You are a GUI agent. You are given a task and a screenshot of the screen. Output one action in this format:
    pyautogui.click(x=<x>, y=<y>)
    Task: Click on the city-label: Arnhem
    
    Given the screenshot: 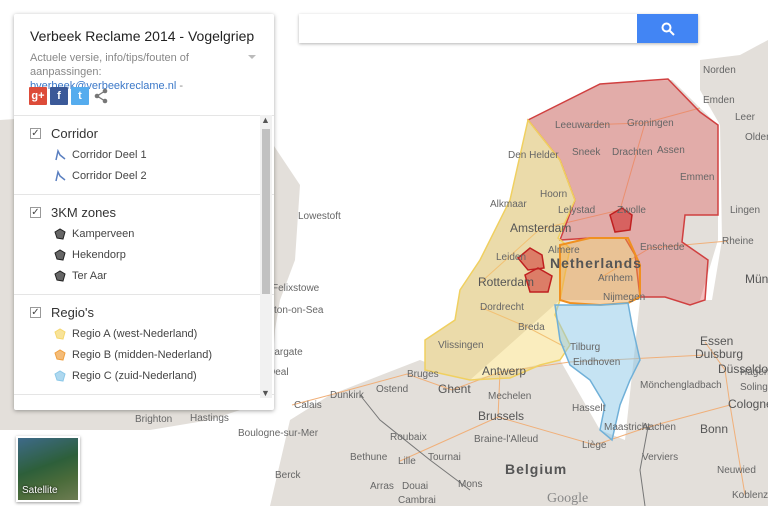 What is the action you would take?
    pyautogui.click(x=615, y=278)
    